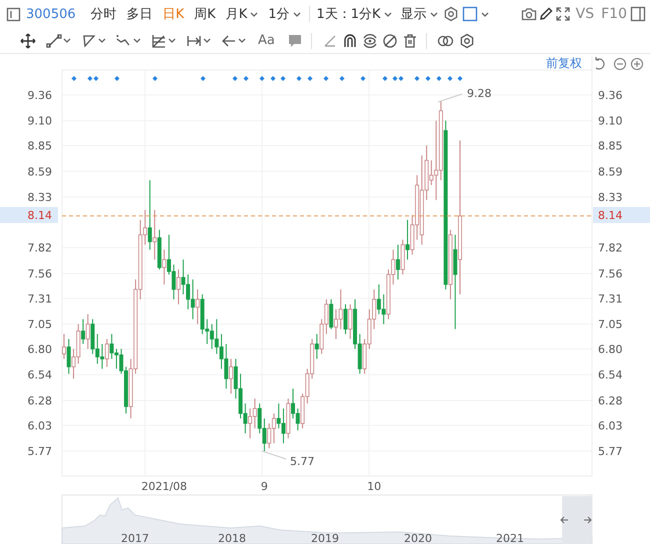 This screenshot has width=650, height=544. I want to click on year-label: 2020, so click(418, 538).